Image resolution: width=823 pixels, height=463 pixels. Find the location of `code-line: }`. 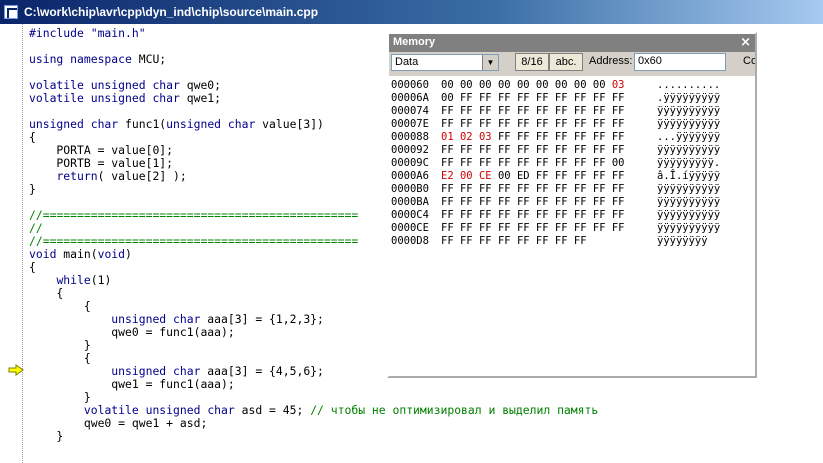

code-line: } is located at coordinates (60, 345).